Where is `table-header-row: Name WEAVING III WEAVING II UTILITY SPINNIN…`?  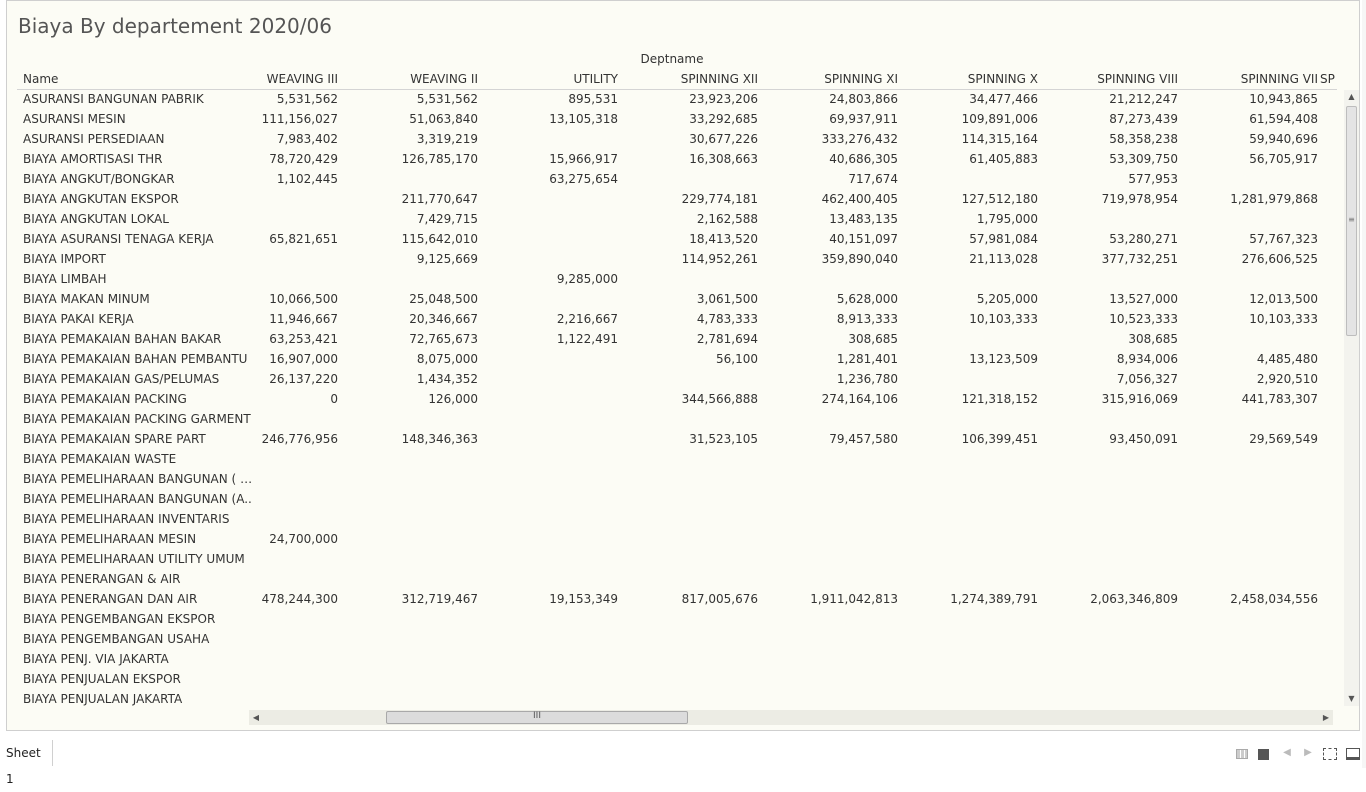
table-header-row: Name WEAVING III WEAVING II UTILITY SPINNIN… is located at coordinates (672, 80).